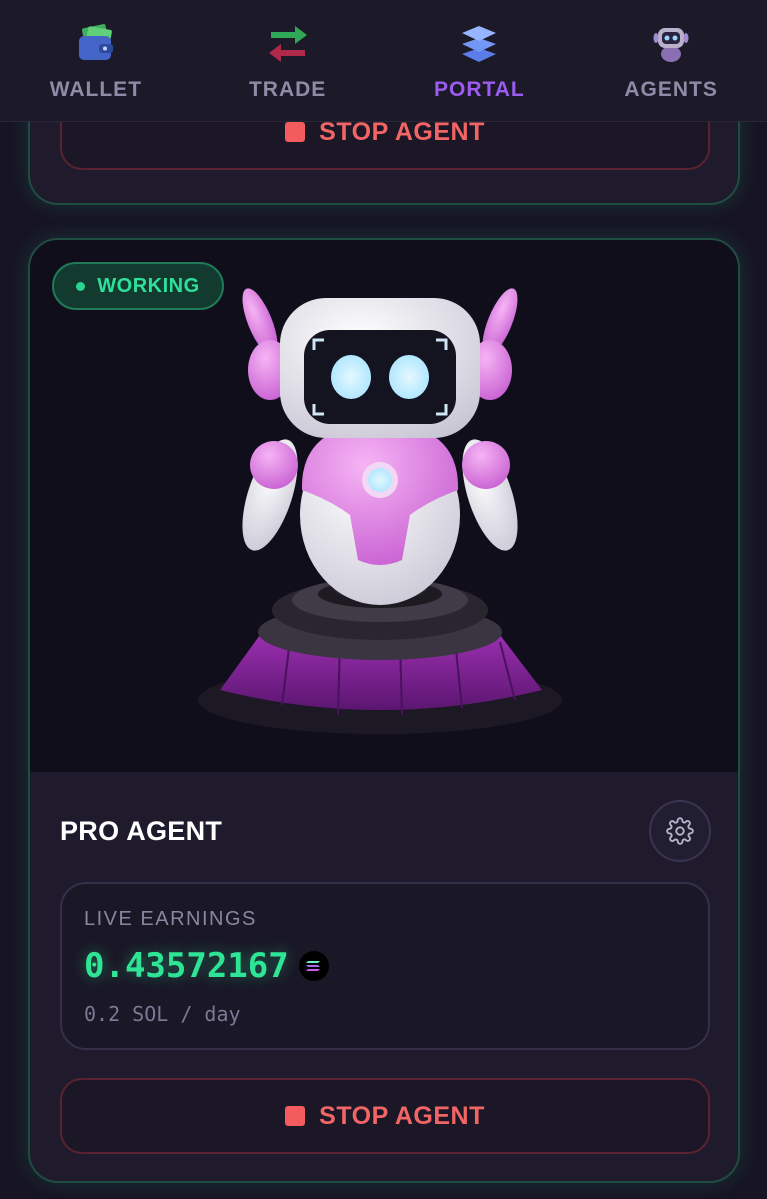 This screenshot has width=767, height=1199. What do you see at coordinates (148, 285) in the screenshot?
I see `status-text: WORKING` at bounding box center [148, 285].